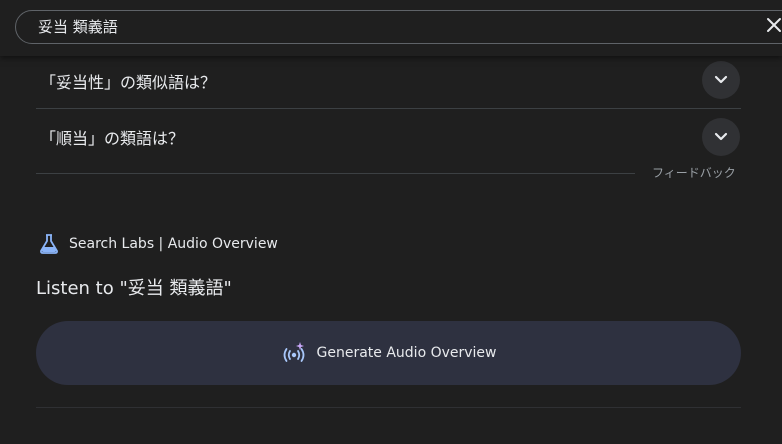 The width and height of the screenshot is (782, 444). What do you see at coordinates (112, 138) in the screenshot?
I see `faq-question: 「順当」の類語は？` at bounding box center [112, 138].